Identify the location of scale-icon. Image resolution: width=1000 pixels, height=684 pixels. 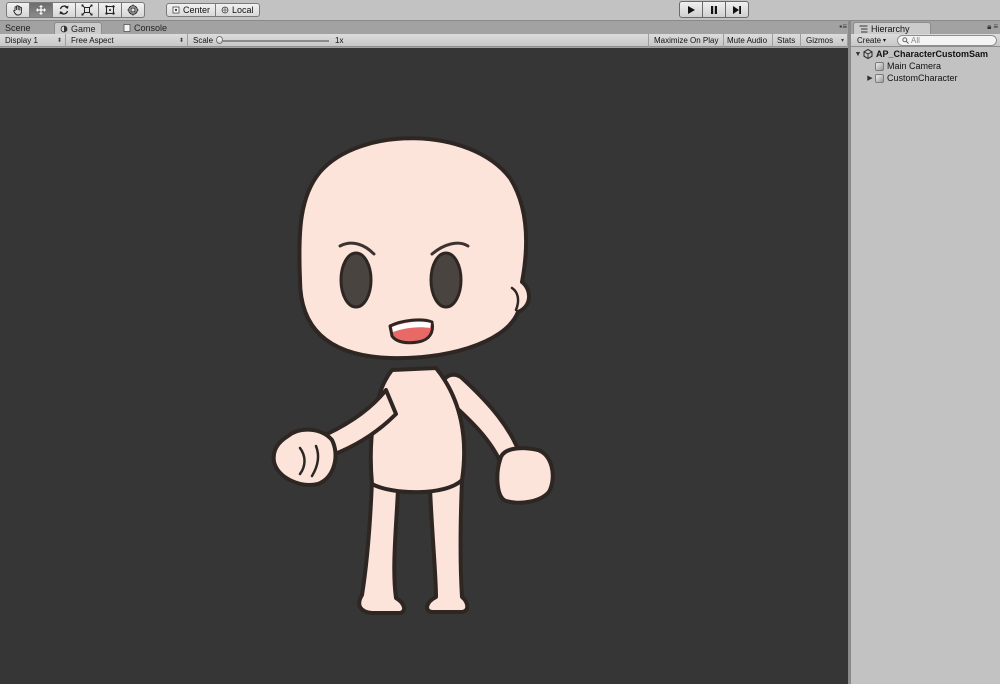
(87, 10).